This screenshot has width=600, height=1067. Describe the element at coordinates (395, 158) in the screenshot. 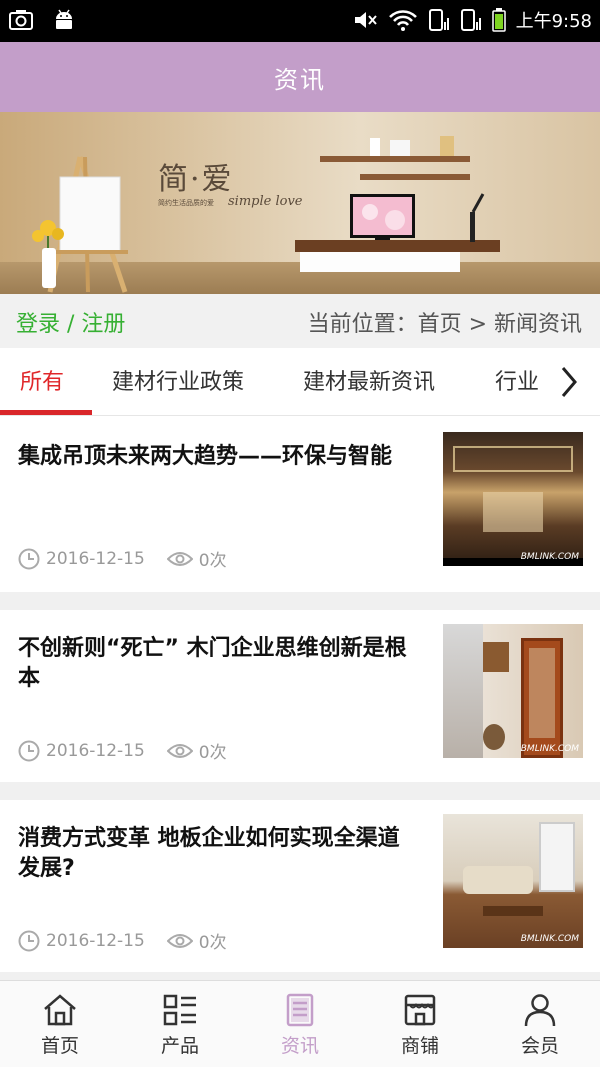

I see `wall-shelf-illustration` at that location.